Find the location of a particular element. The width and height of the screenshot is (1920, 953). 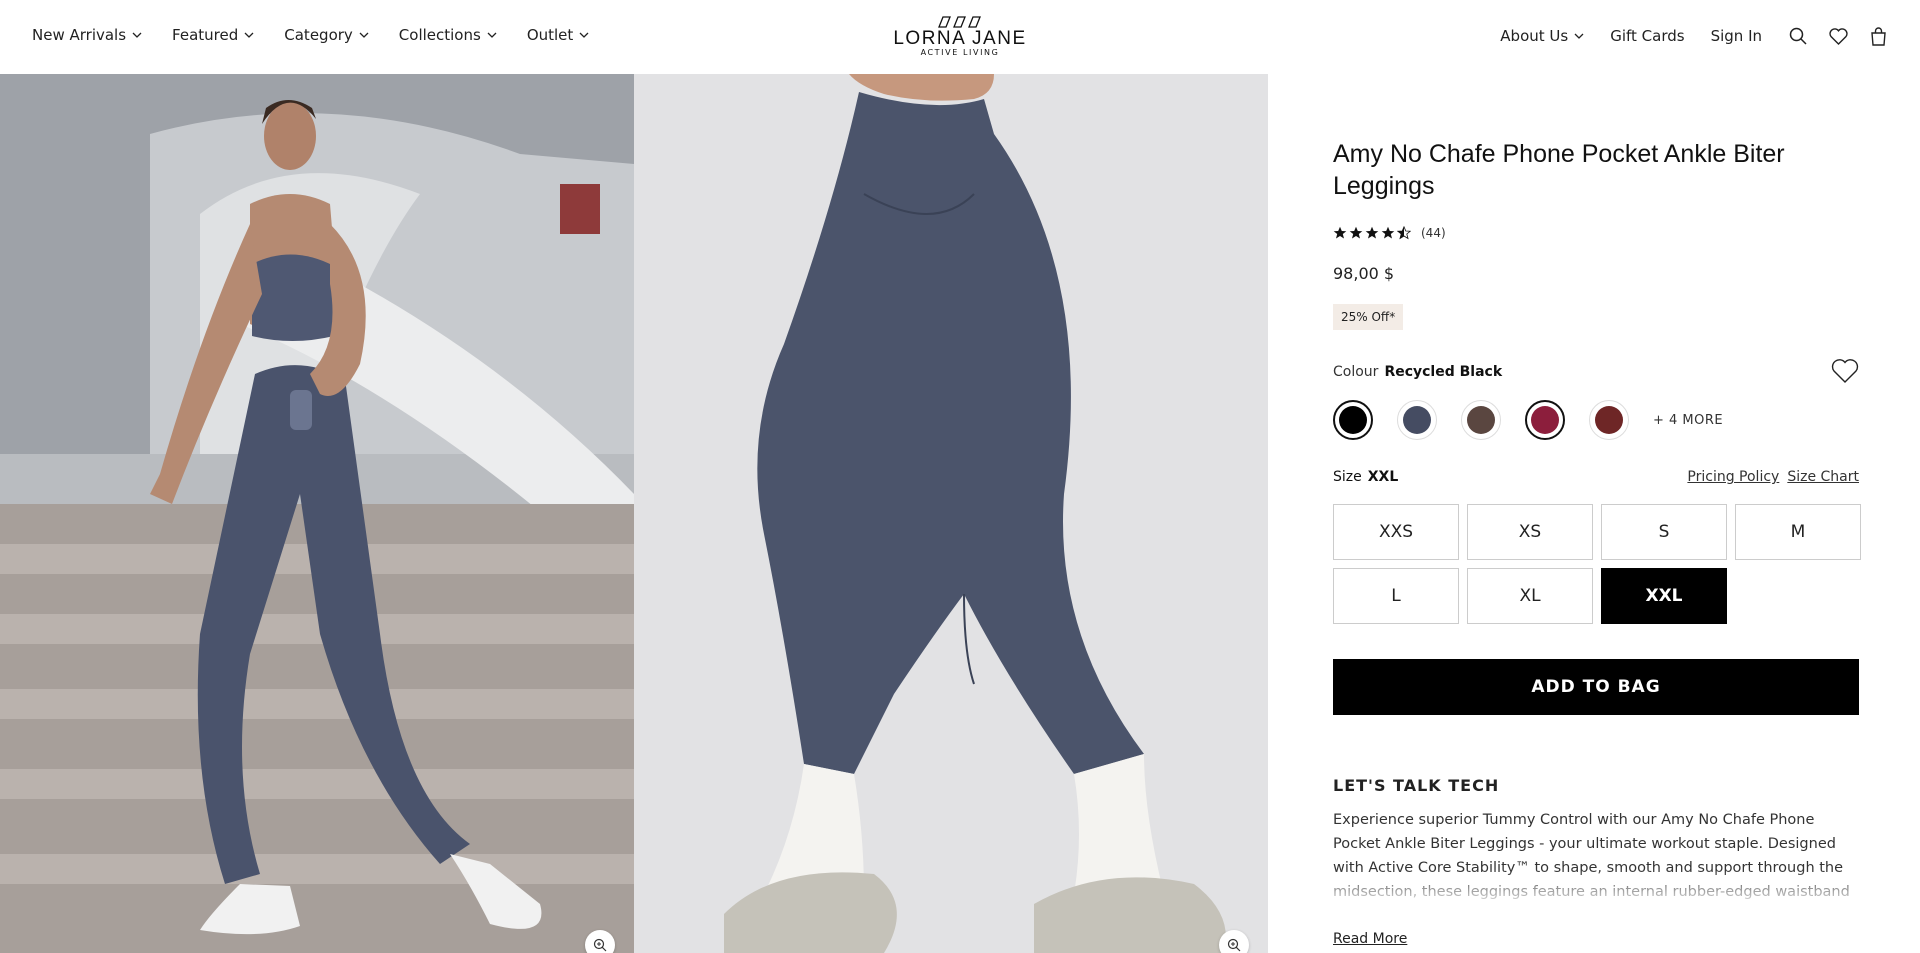

swatch-recycled-black is located at coordinates (1353, 420).